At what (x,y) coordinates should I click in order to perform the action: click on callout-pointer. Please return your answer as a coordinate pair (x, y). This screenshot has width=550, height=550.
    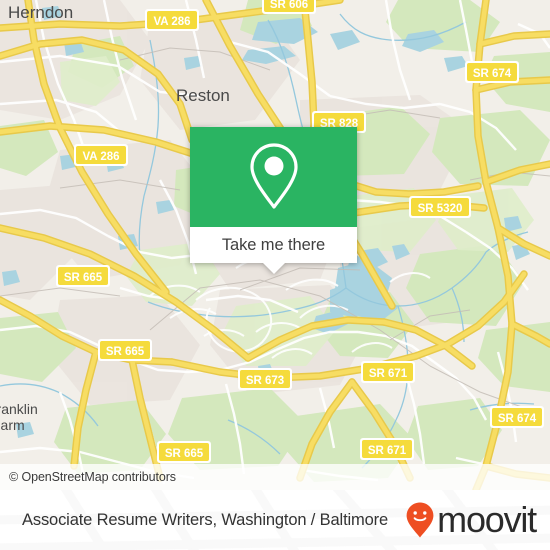
    Looking at the image, I should click on (273, 268).